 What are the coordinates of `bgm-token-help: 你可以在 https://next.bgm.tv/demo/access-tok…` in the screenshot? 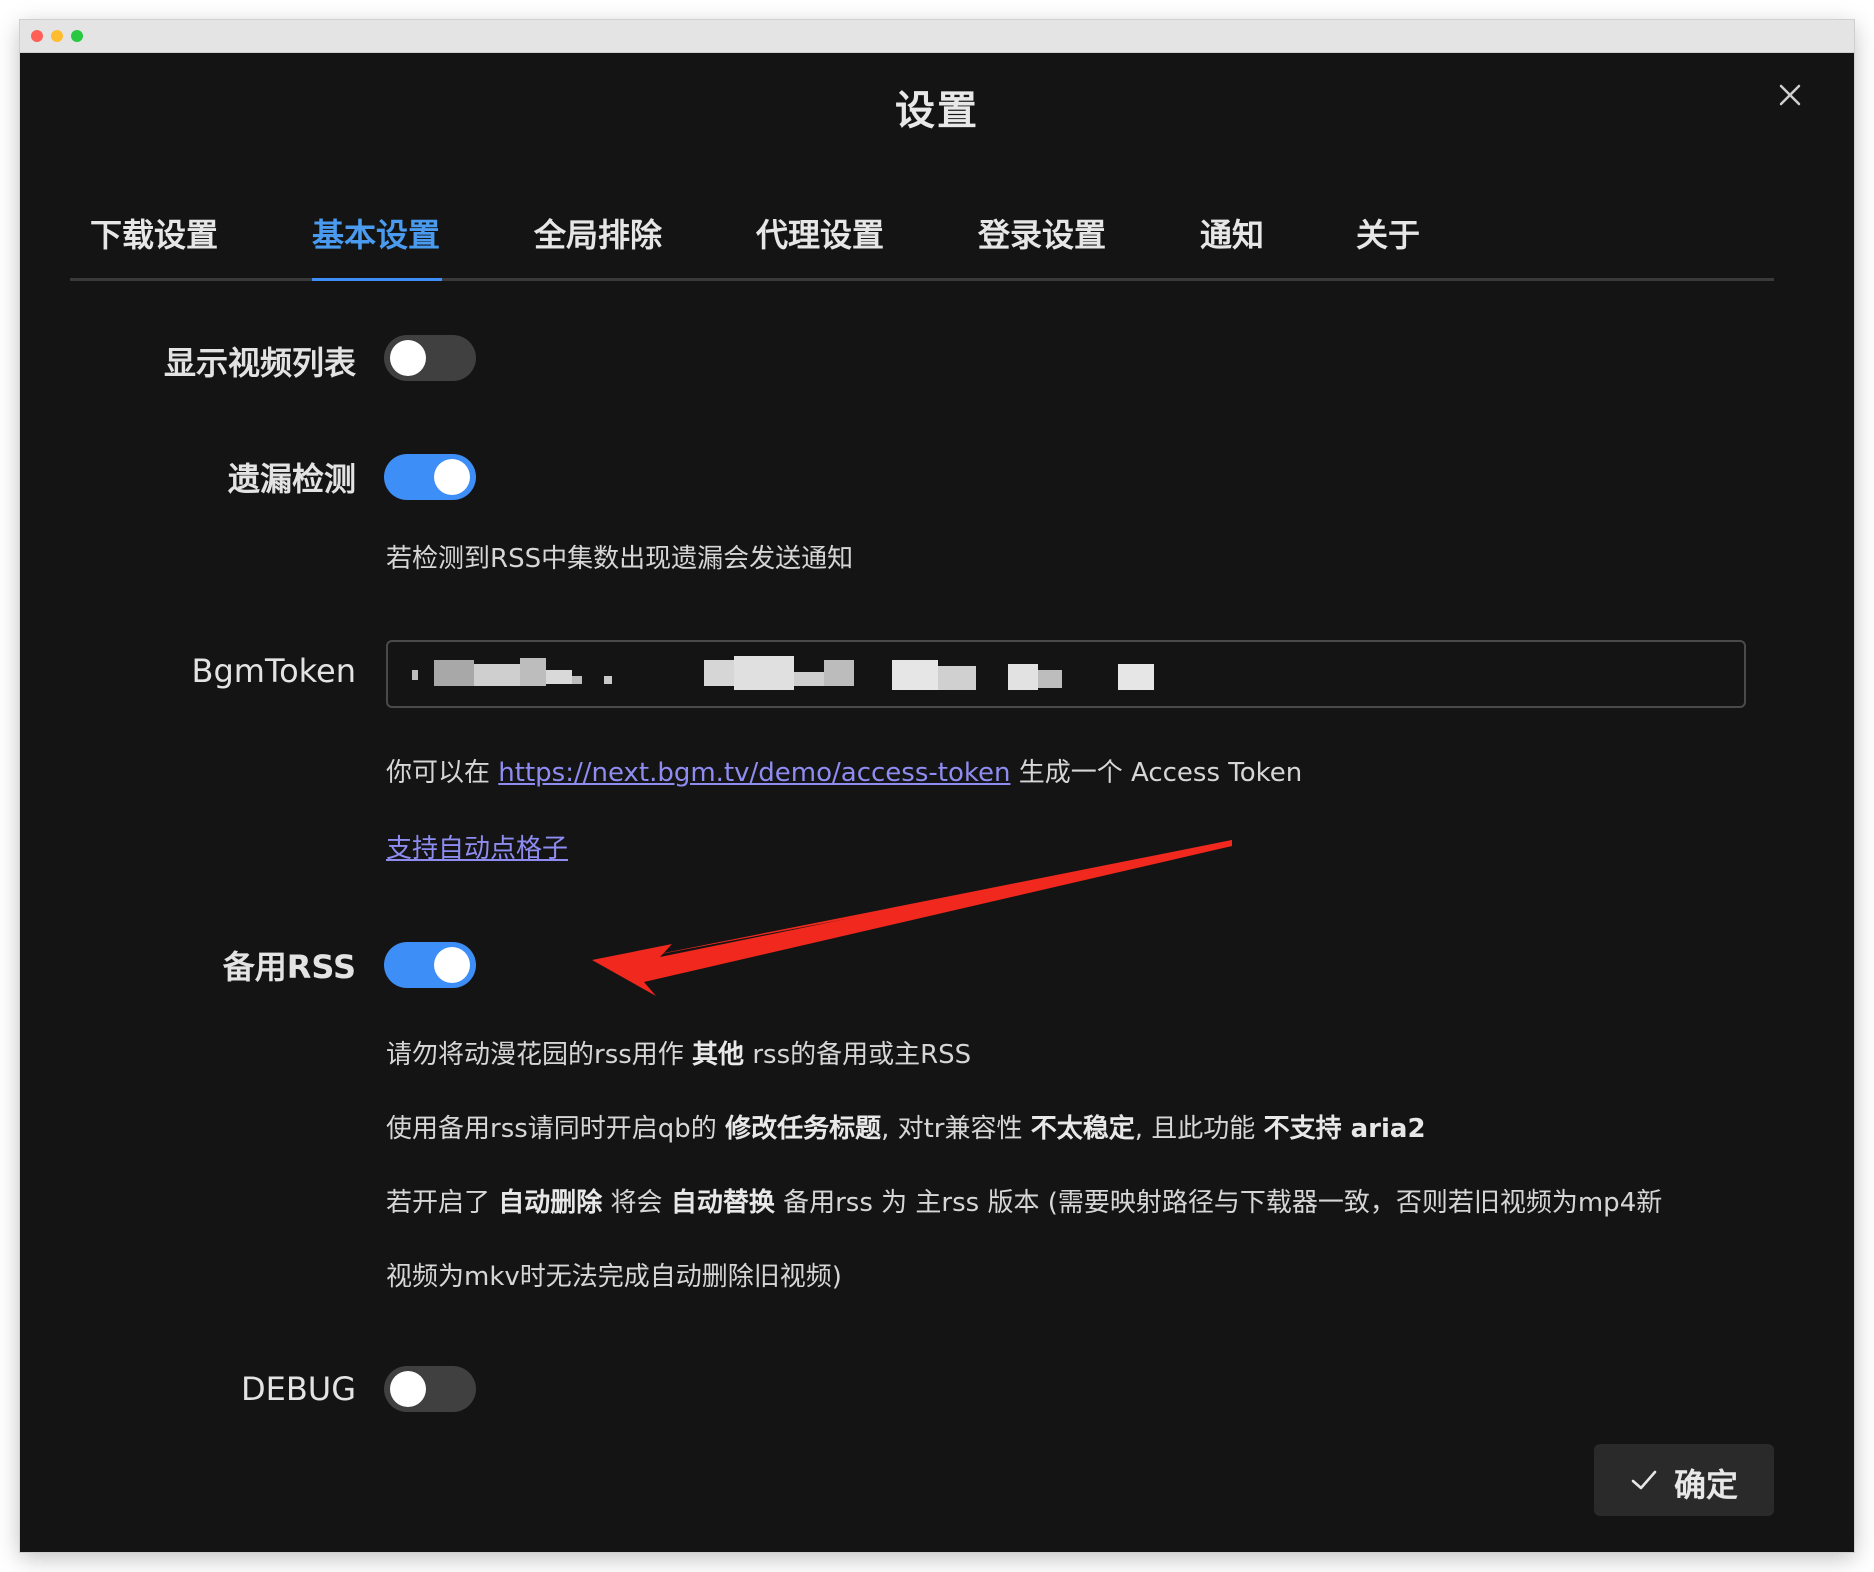 It's located at (844, 770).